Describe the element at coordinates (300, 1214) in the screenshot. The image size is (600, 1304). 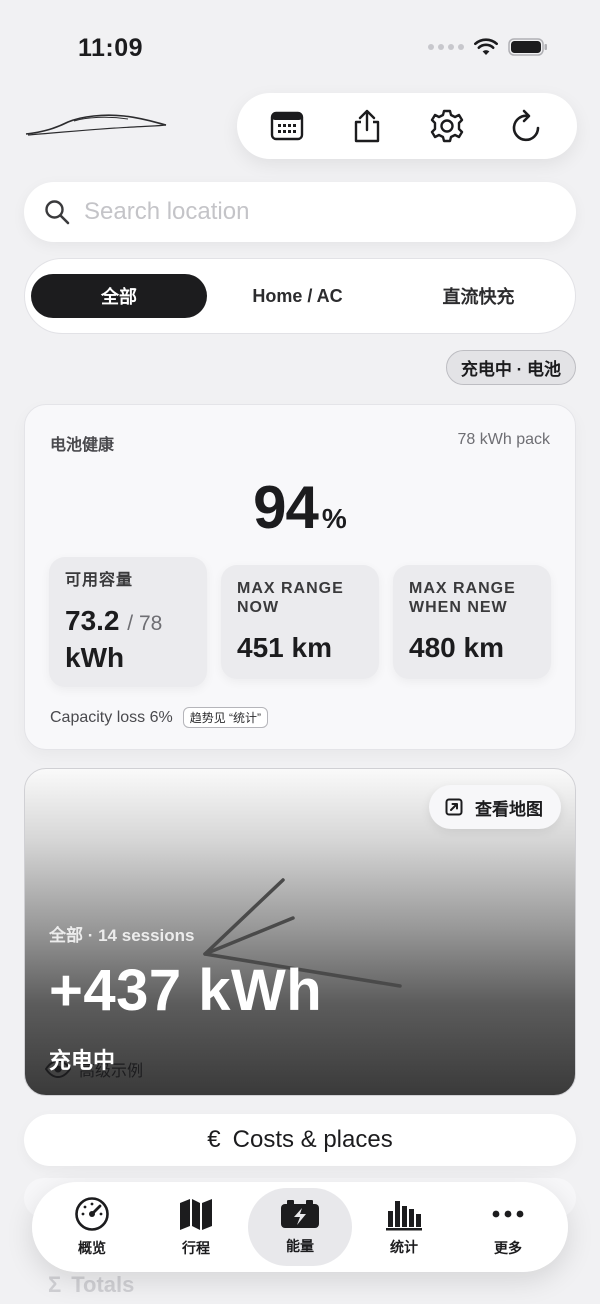
I see `battery-charge-icon` at that location.